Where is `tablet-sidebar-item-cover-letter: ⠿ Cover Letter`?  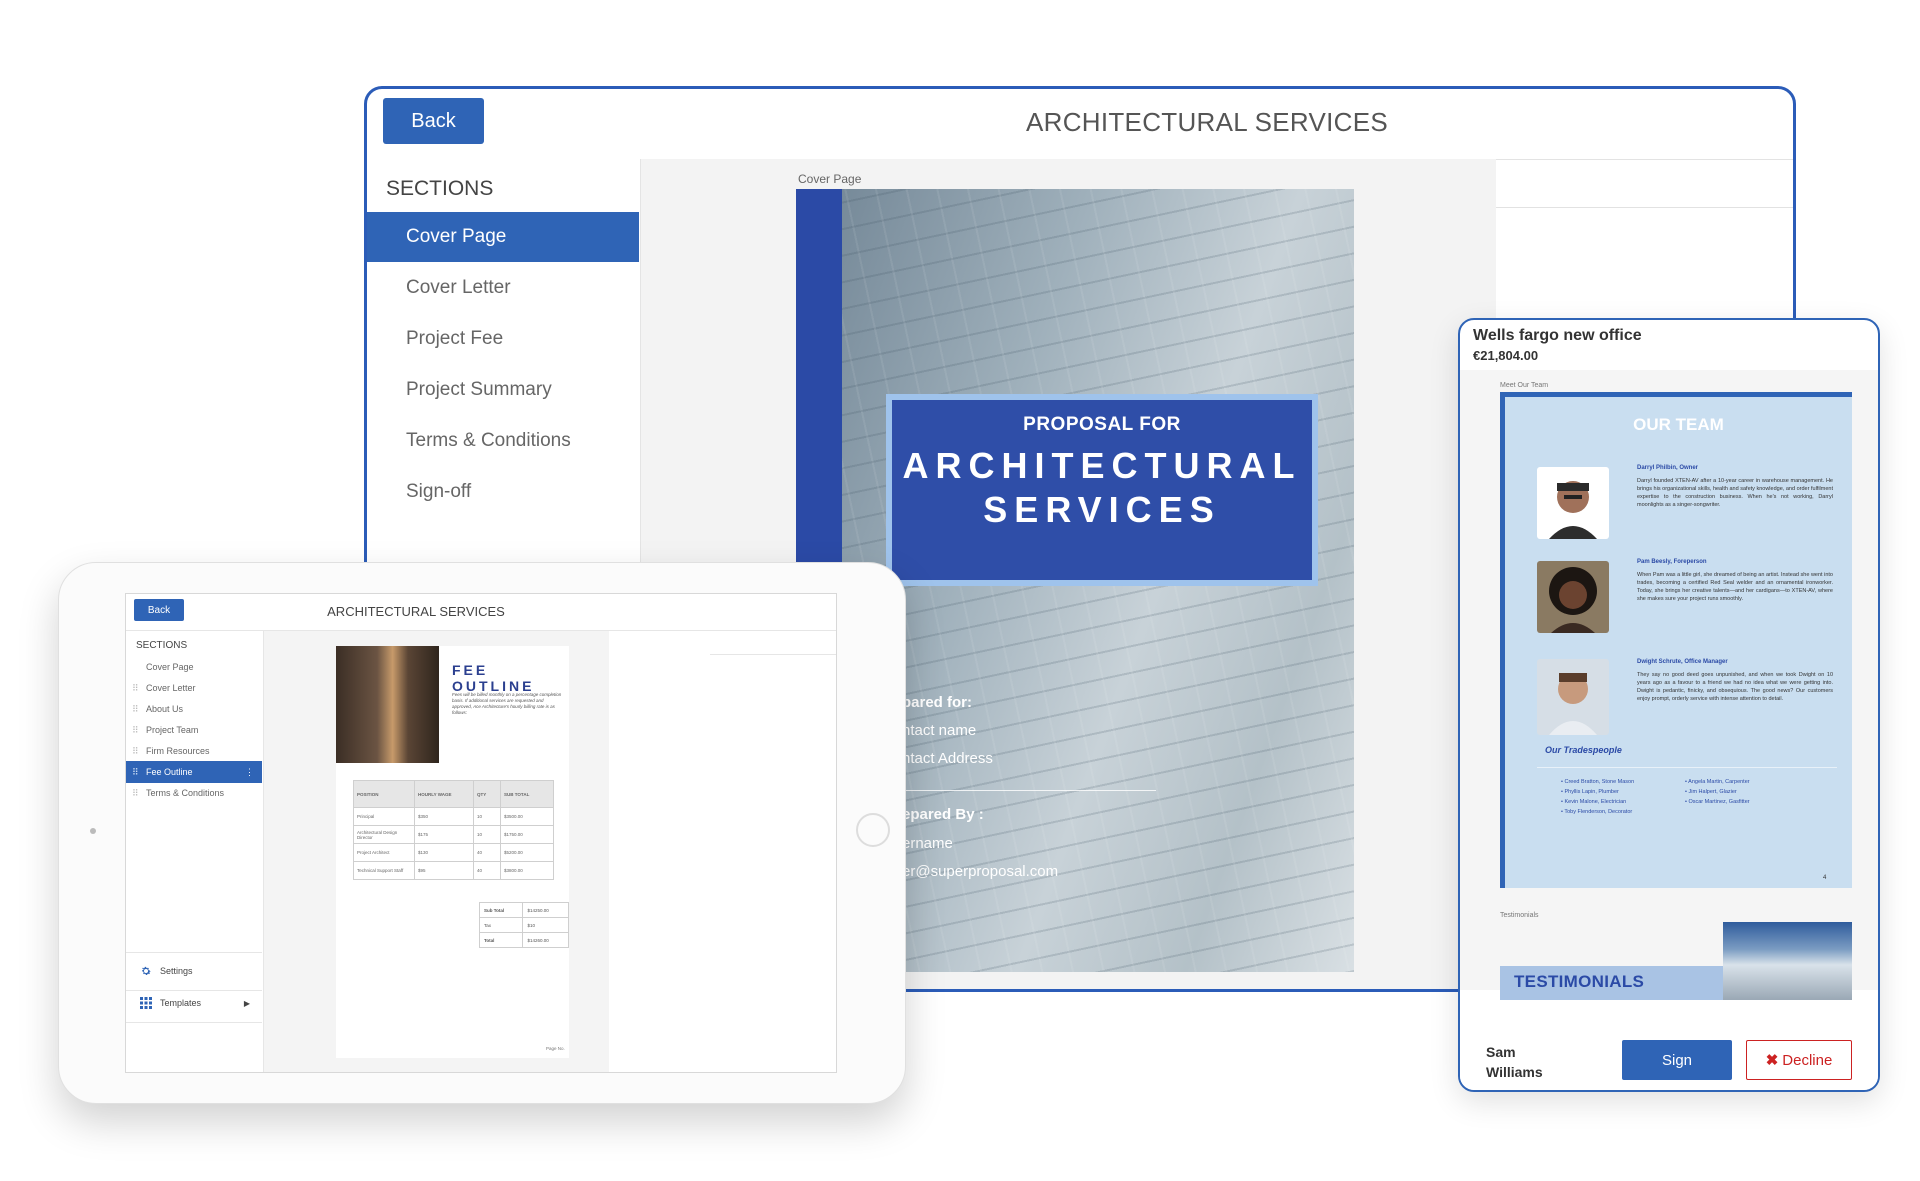
tablet-sidebar-item-cover-letter: ⠿ Cover Letter is located at coordinates (194, 688).